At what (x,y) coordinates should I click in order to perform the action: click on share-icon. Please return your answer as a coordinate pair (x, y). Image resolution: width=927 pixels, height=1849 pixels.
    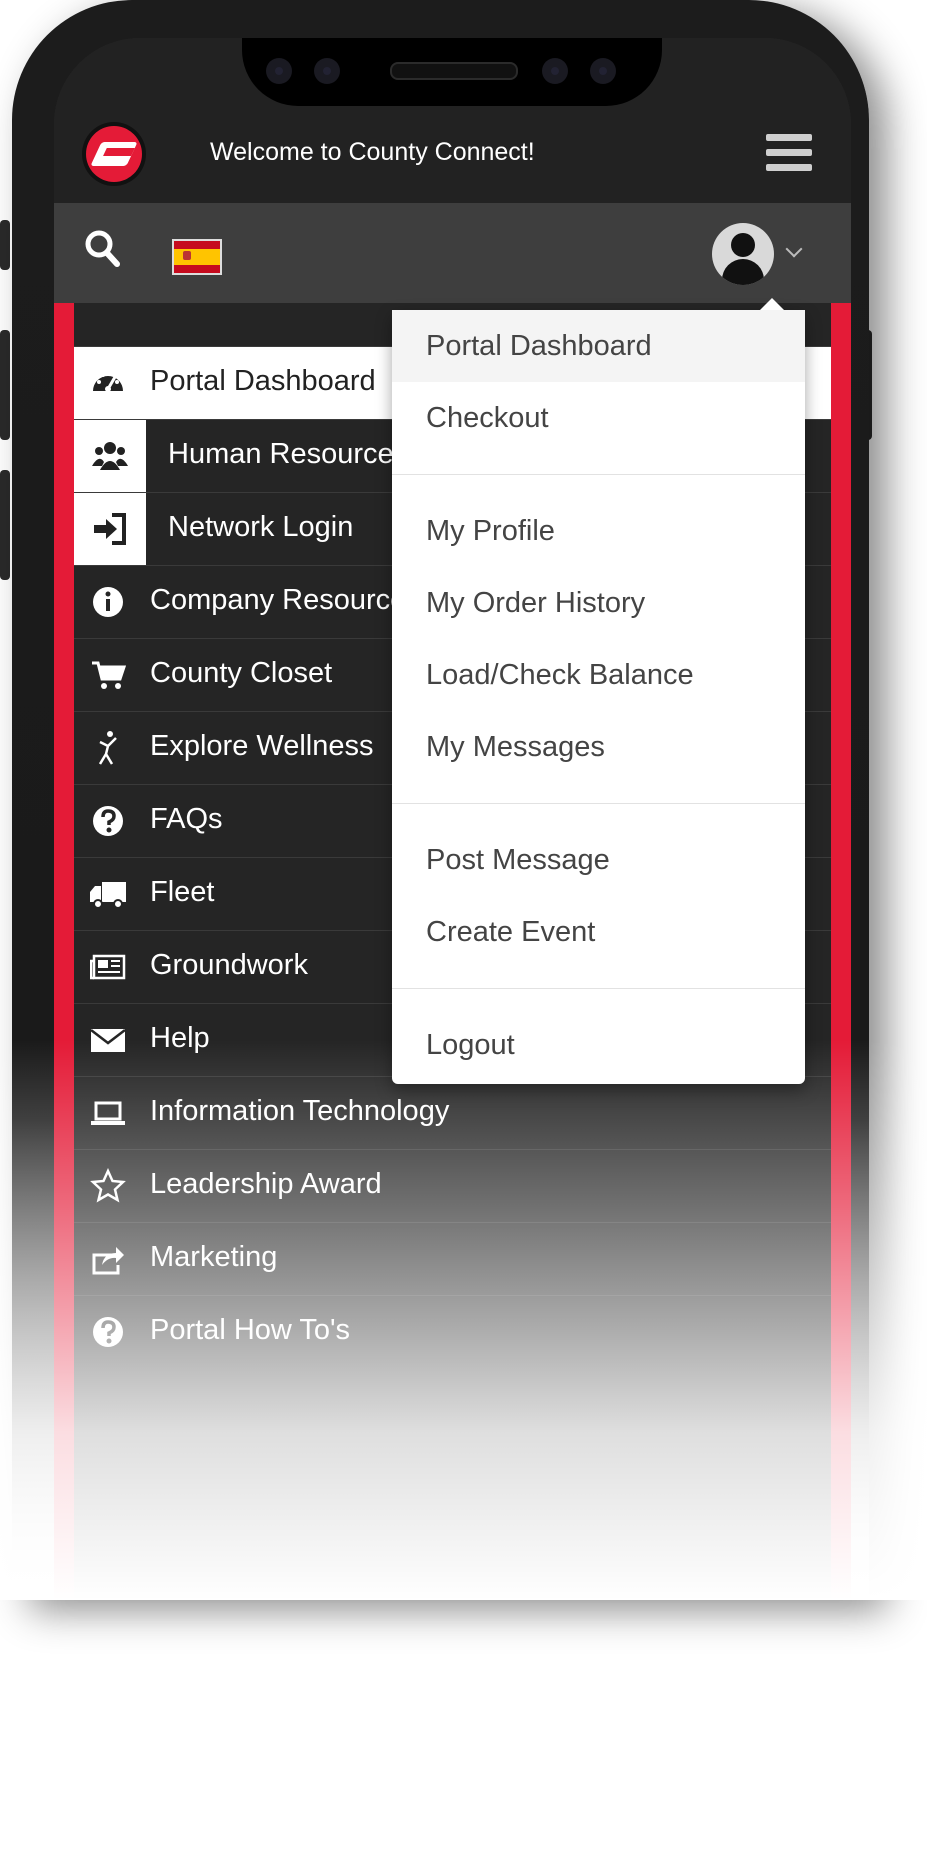
    Looking at the image, I should click on (108, 1261).